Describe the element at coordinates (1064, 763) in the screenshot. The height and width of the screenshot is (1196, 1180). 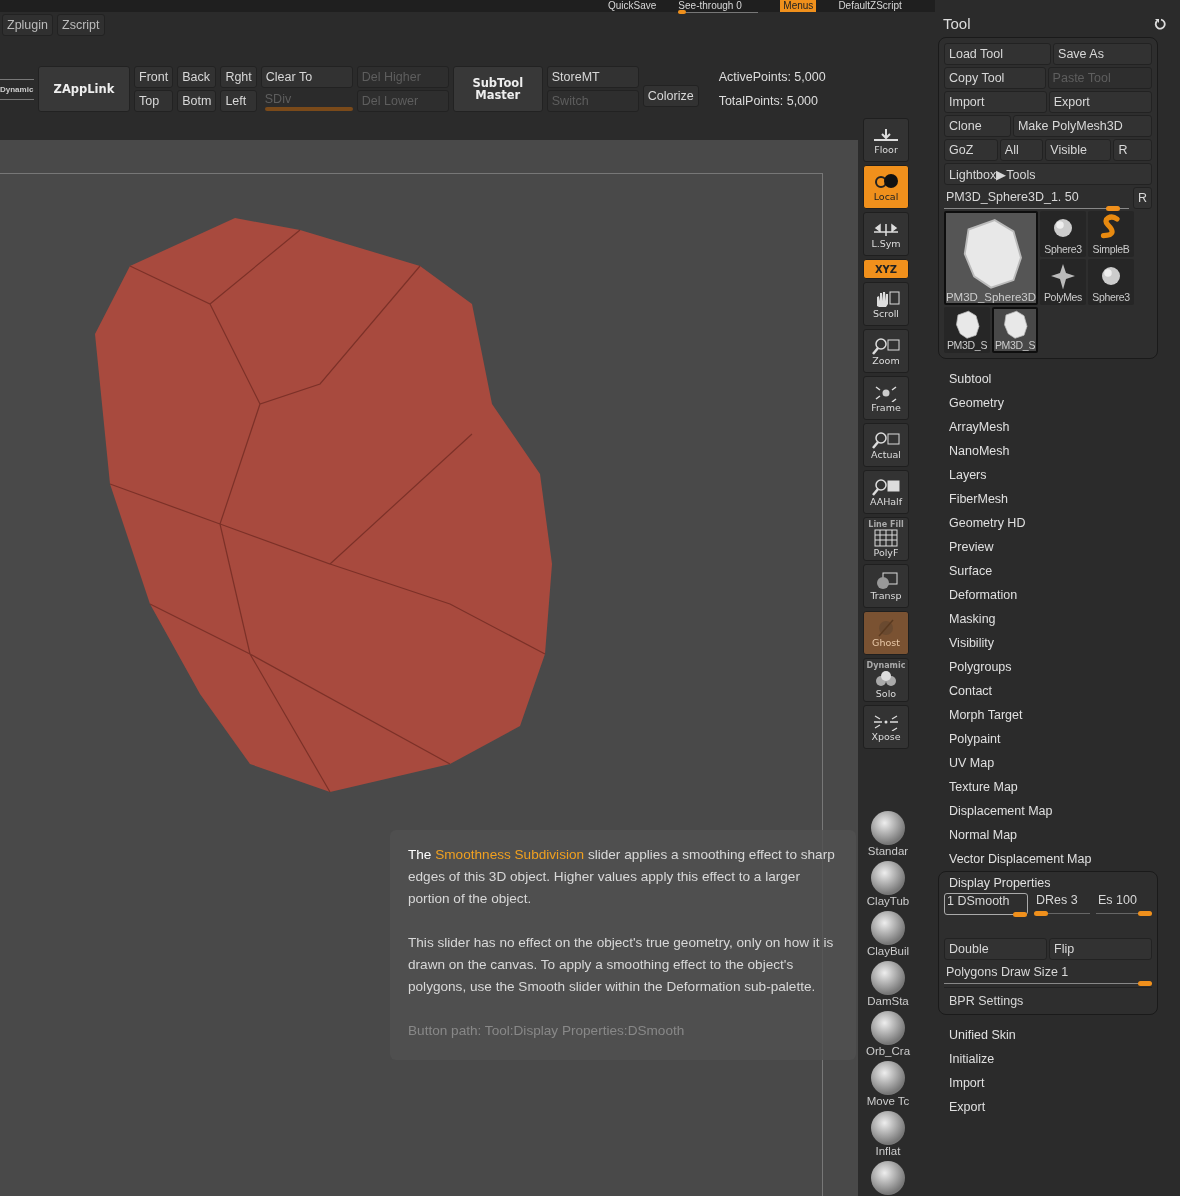
I see `subpalette-item: UV Map` at that location.